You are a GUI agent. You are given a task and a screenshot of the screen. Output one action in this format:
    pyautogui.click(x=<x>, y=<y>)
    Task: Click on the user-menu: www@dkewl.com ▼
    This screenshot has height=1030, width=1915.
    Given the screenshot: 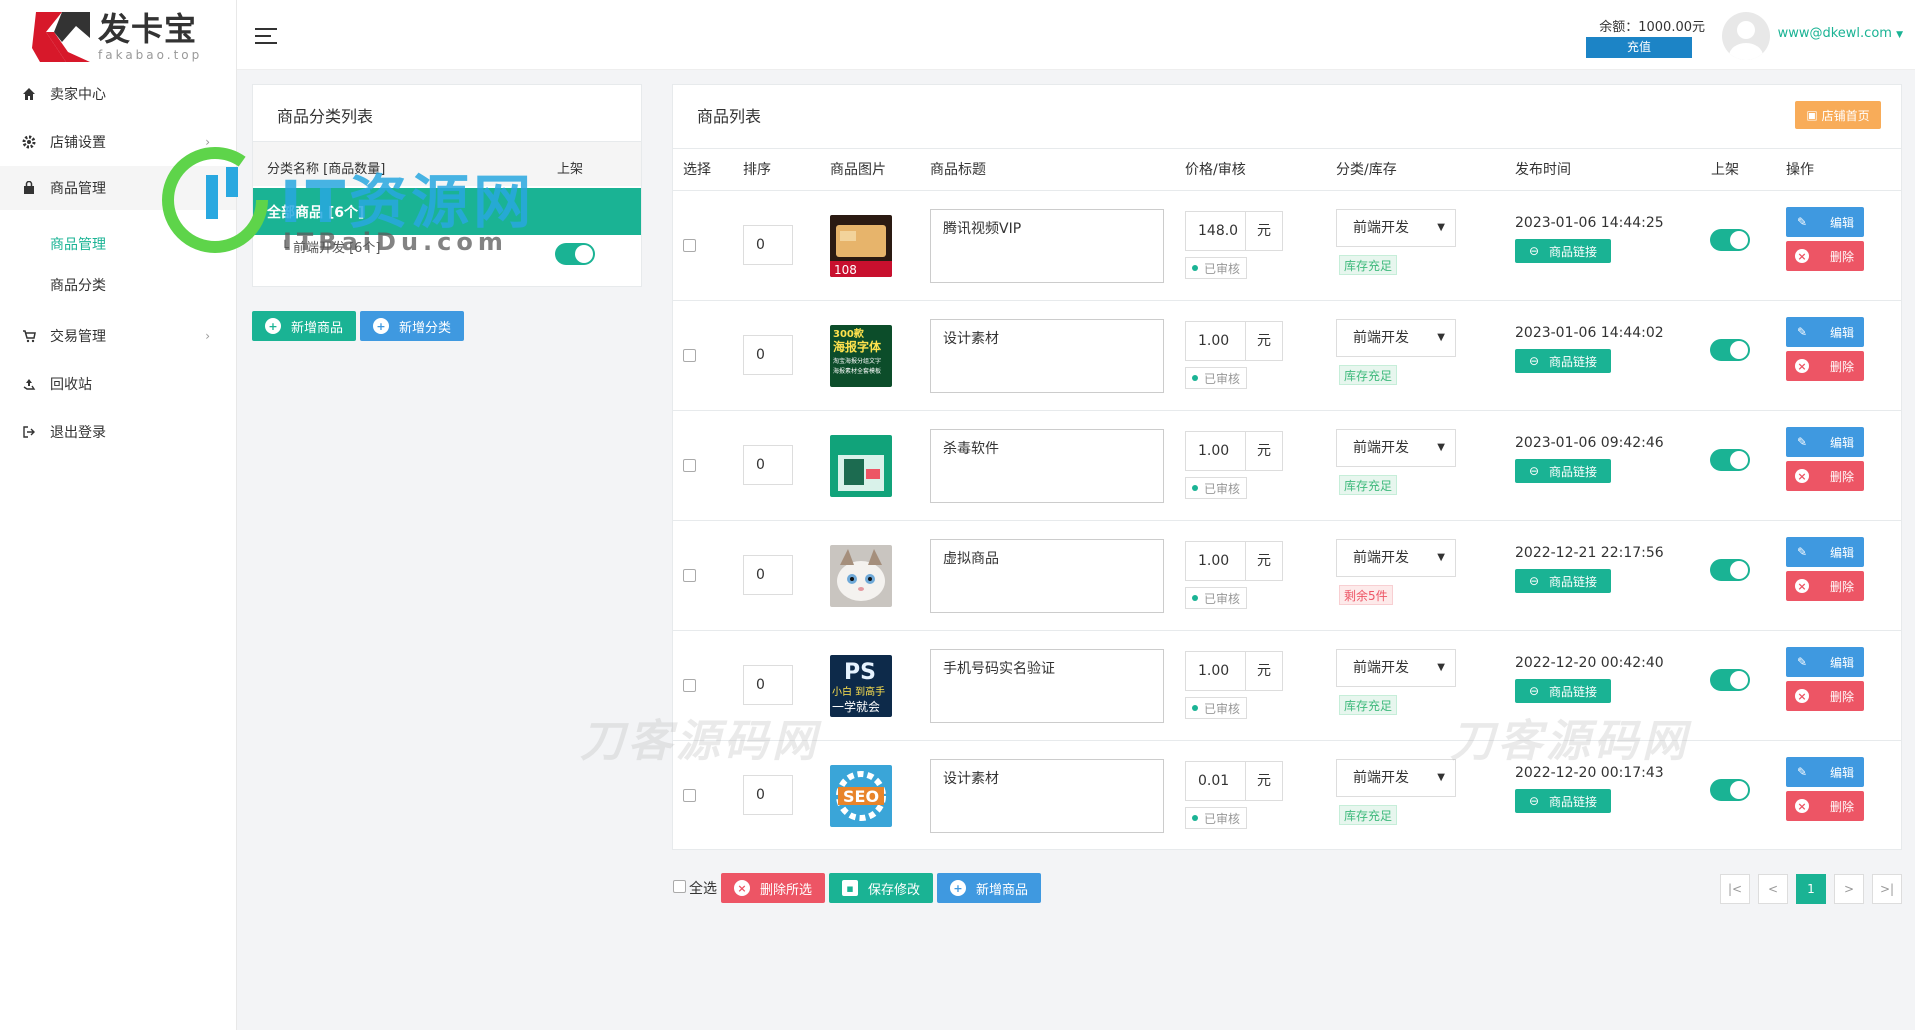 What is the action you would take?
    pyautogui.click(x=1840, y=33)
    